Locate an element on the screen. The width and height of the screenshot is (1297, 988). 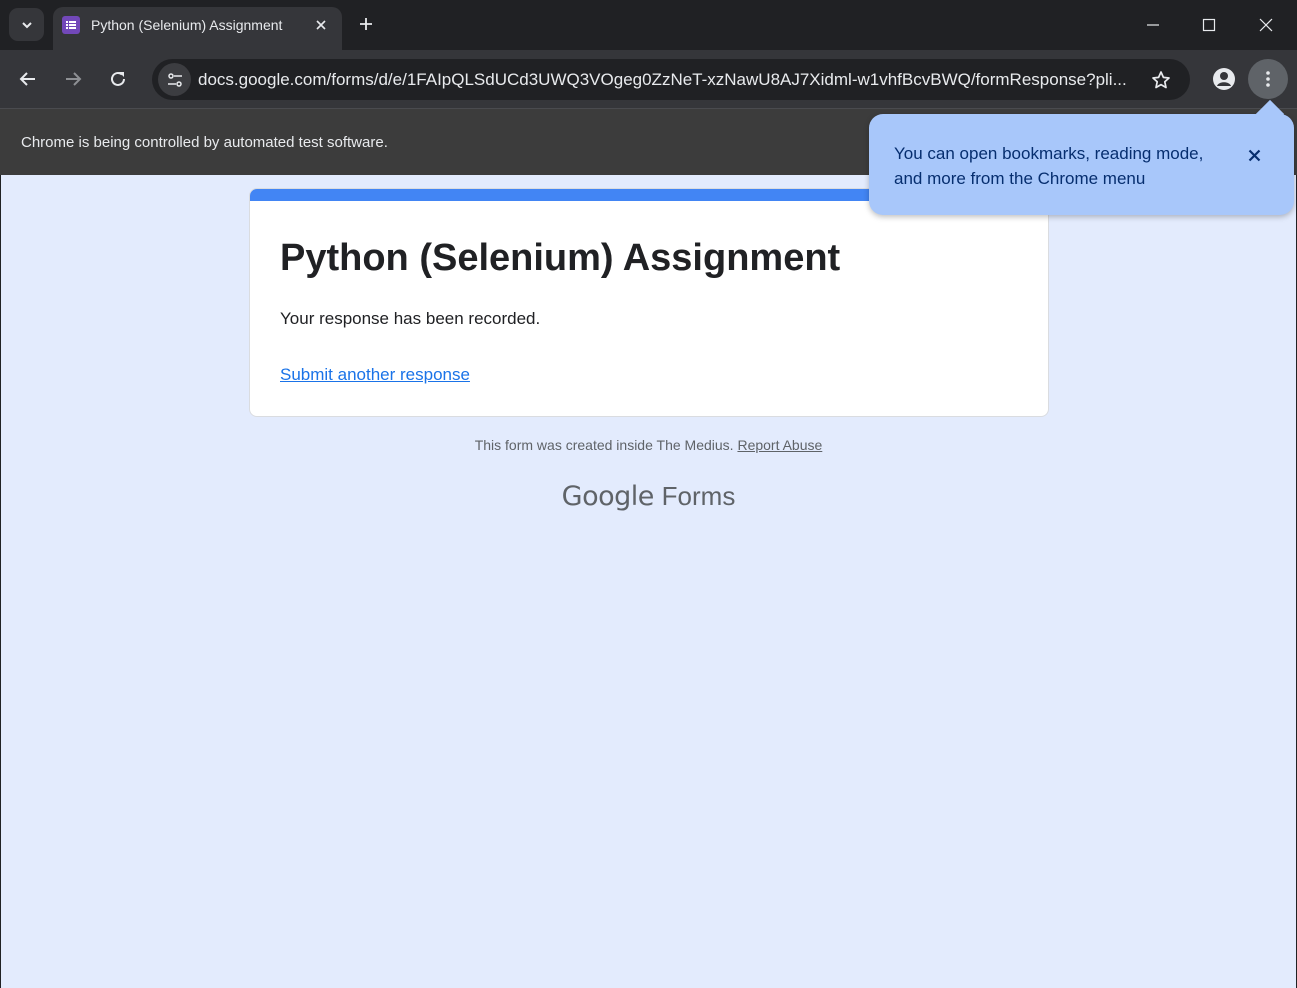
reload-button is located at coordinates (118, 79).